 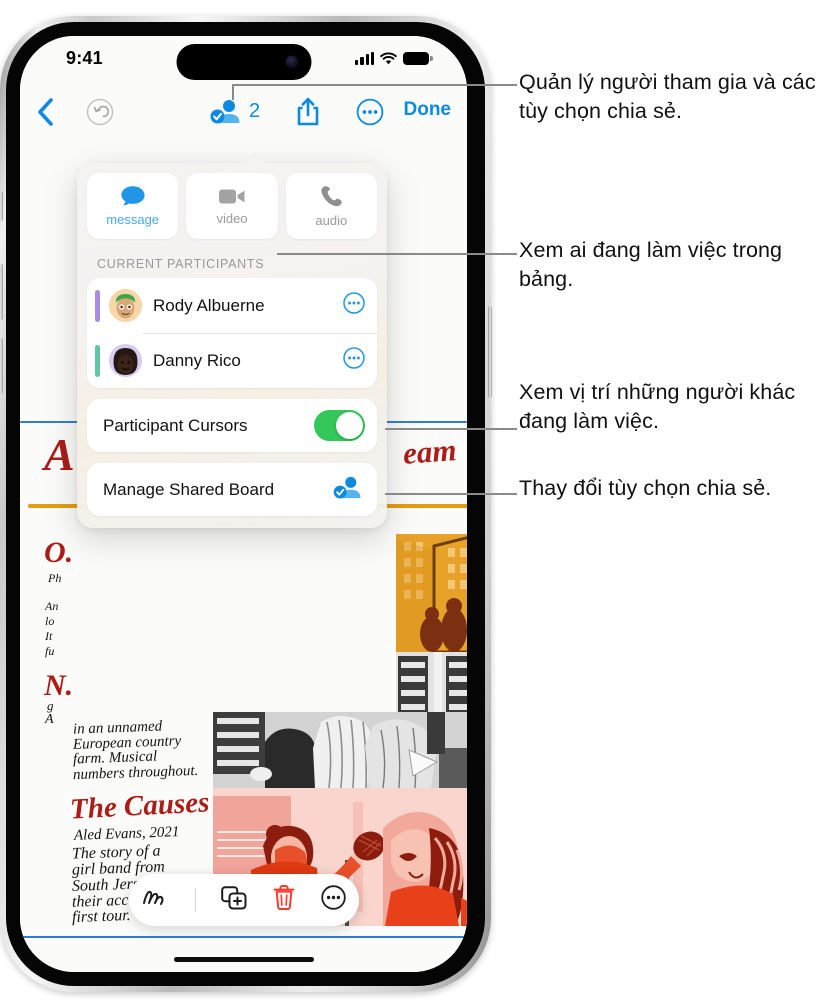 What do you see at coordinates (243, 959) in the screenshot?
I see `home-indicator` at bounding box center [243, 959].